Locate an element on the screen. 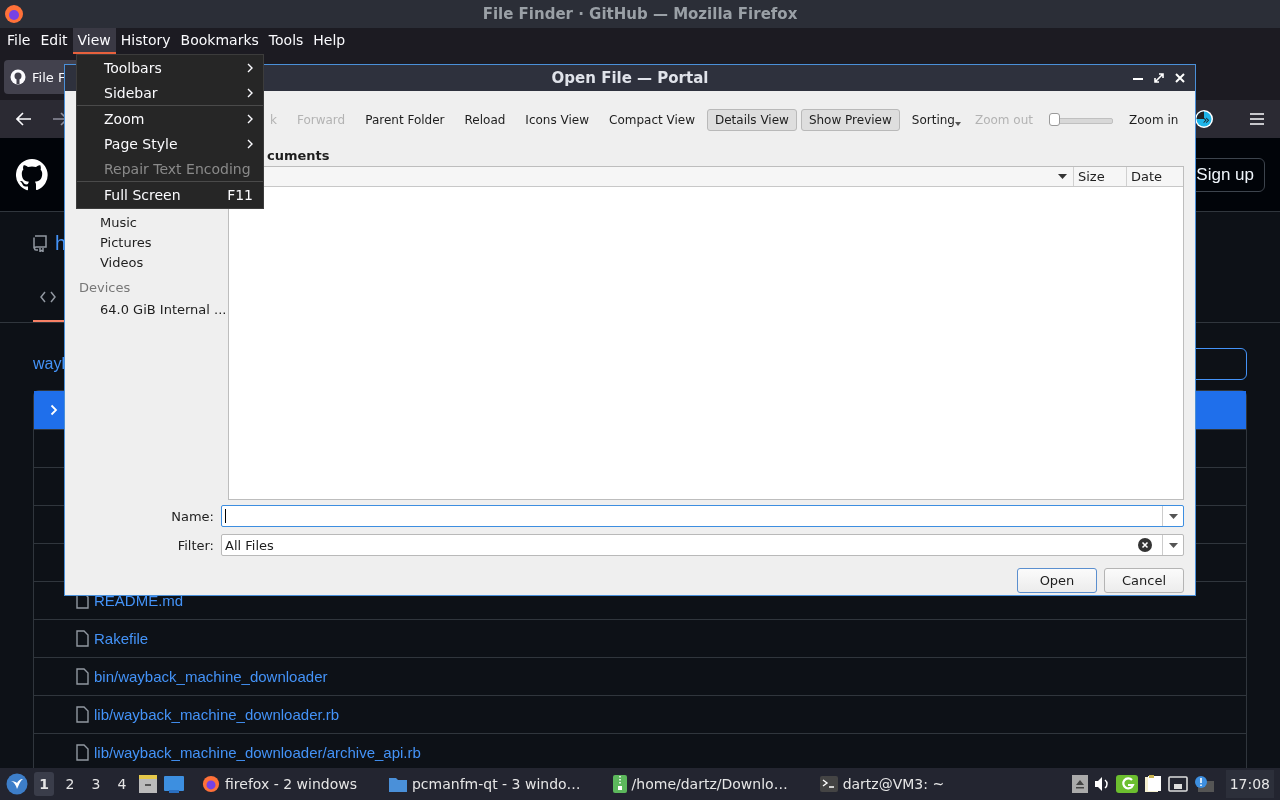  workspace-button: 3 is located at coordinates (96, 784).